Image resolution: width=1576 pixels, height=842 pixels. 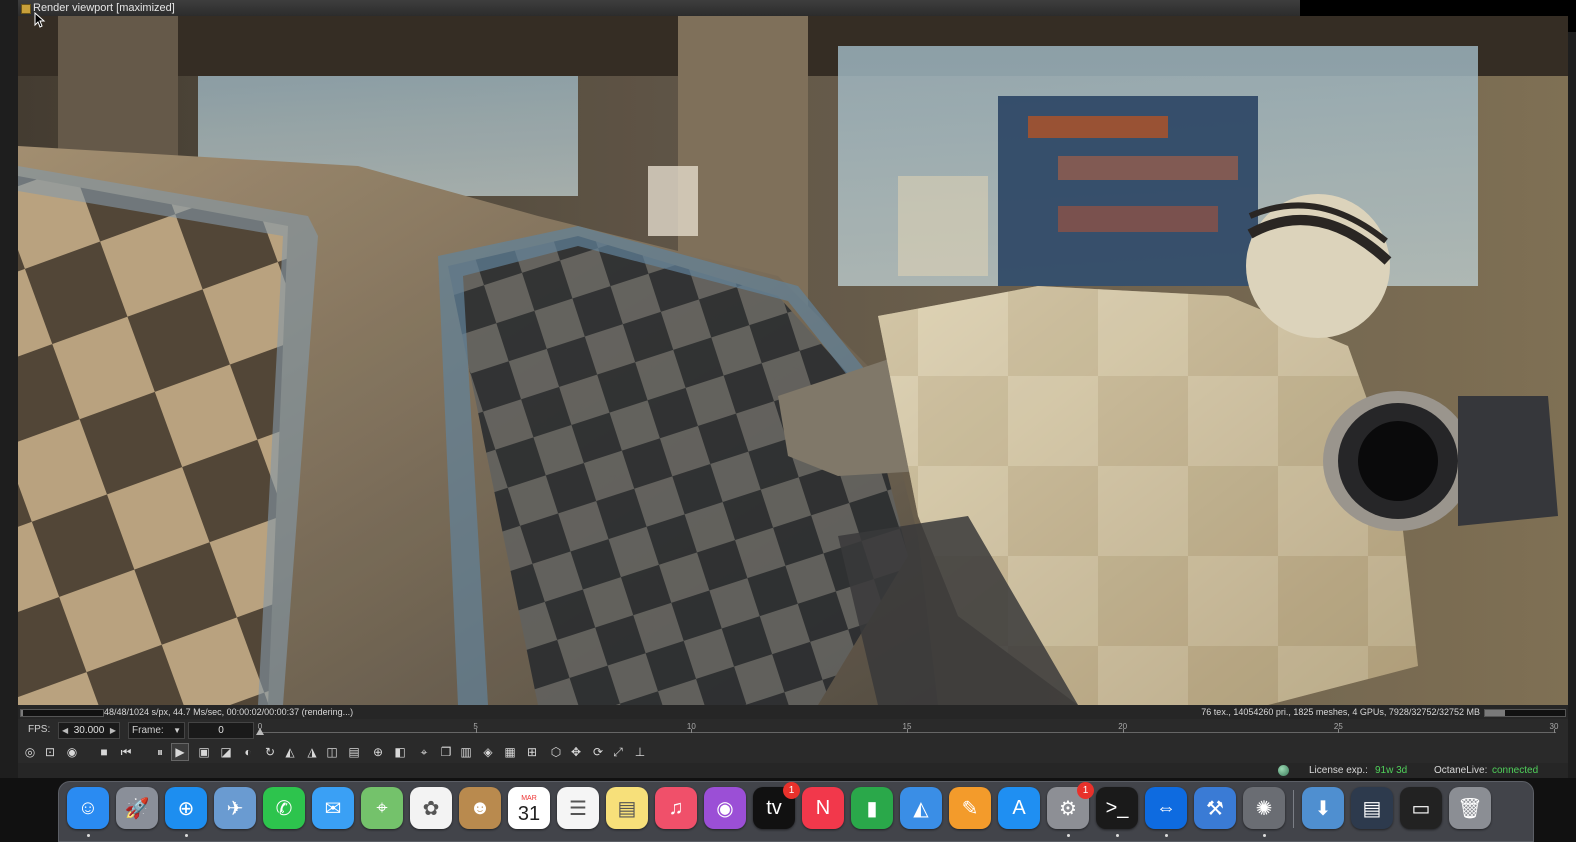 I want to click on contacts-icon: ☻, so click(x=480, y=808).